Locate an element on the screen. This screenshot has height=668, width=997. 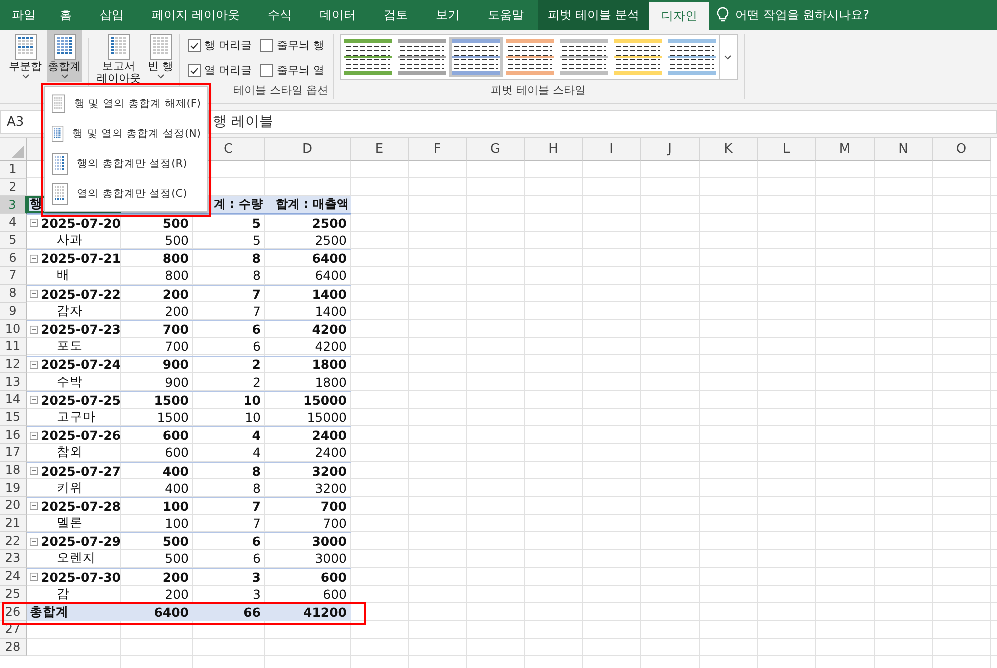
row-label: 2025-07-30 is located at coordinates (81, 577).